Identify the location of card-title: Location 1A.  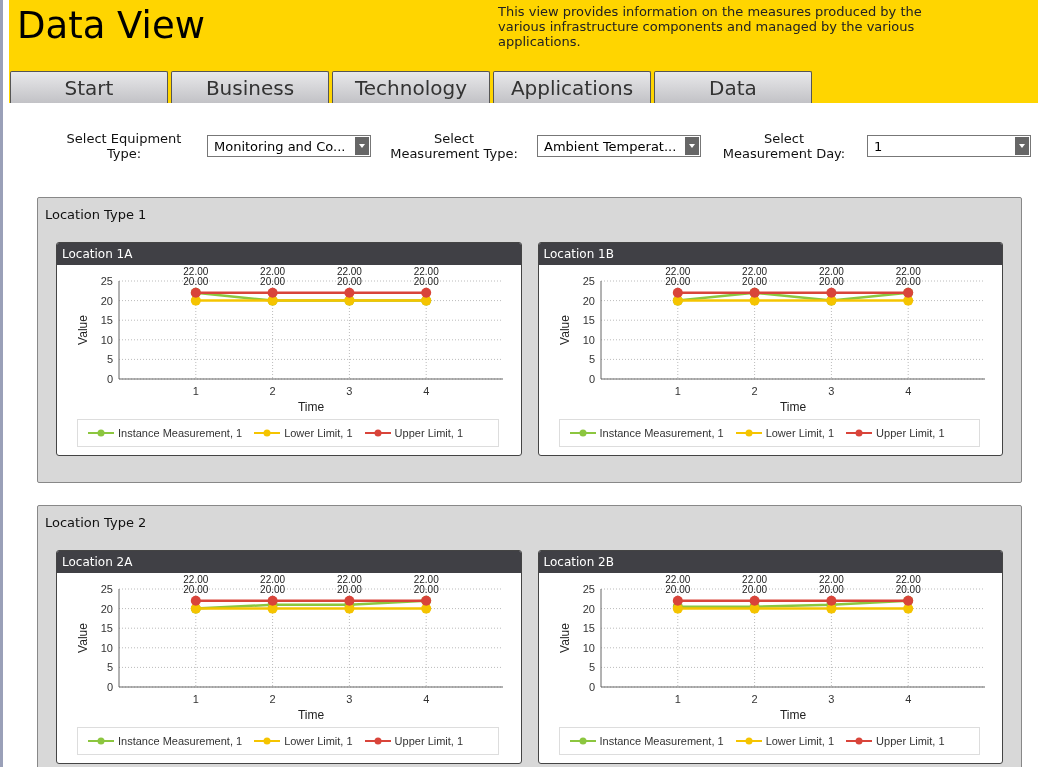
(289, 254).